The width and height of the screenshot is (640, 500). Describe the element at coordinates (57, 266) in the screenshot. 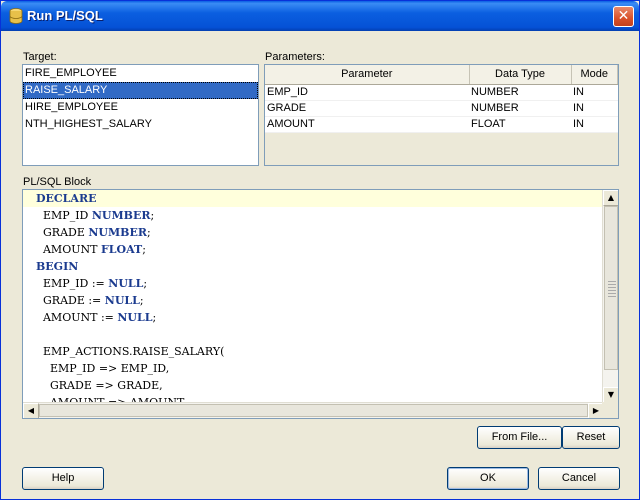

I see `keyword: BEGIN` at that location.